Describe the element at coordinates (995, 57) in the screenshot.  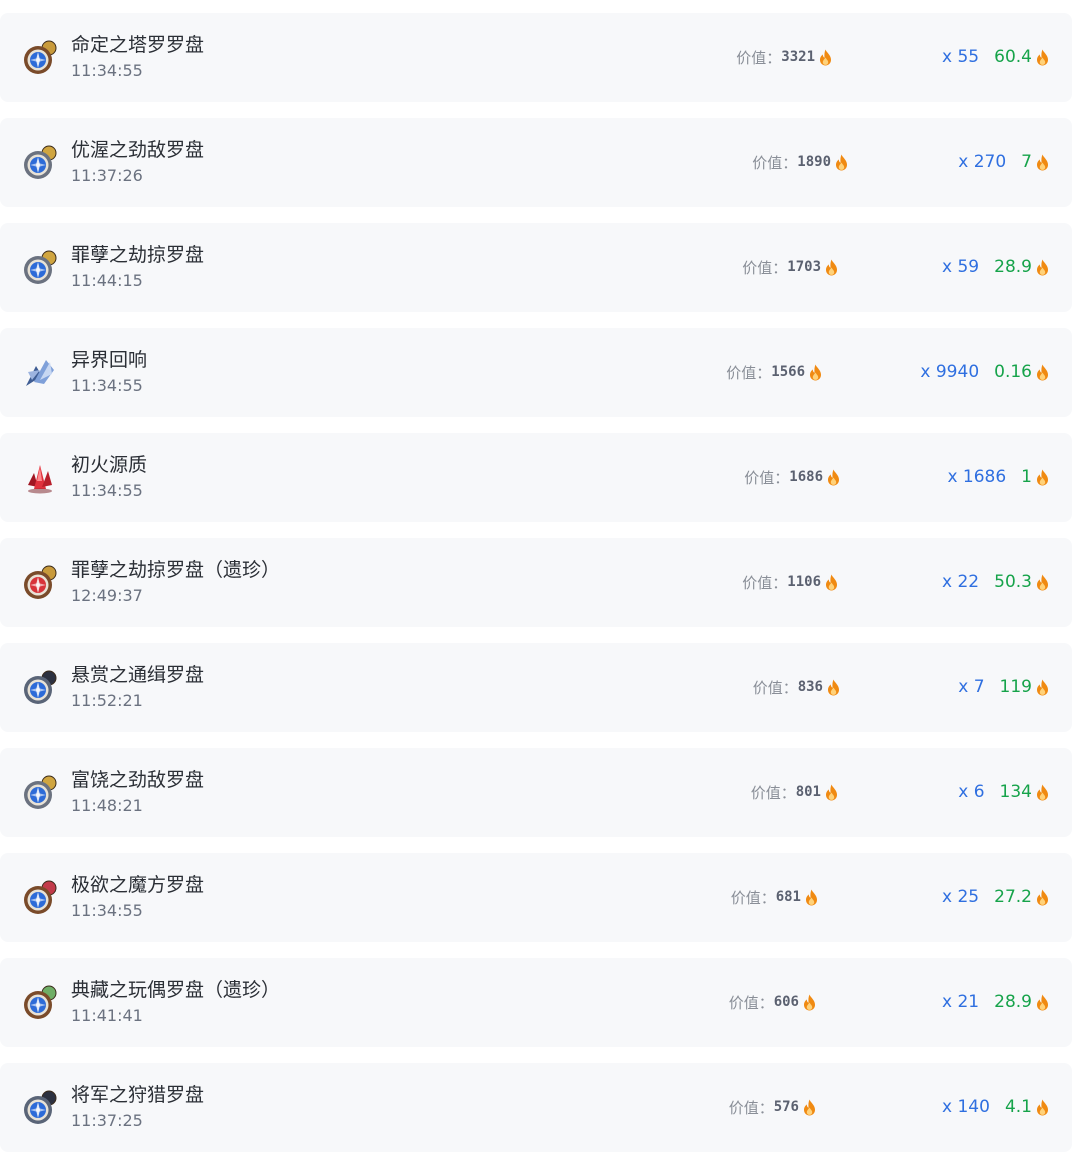
I see `item-quantity: x 55 60.4` at that location.